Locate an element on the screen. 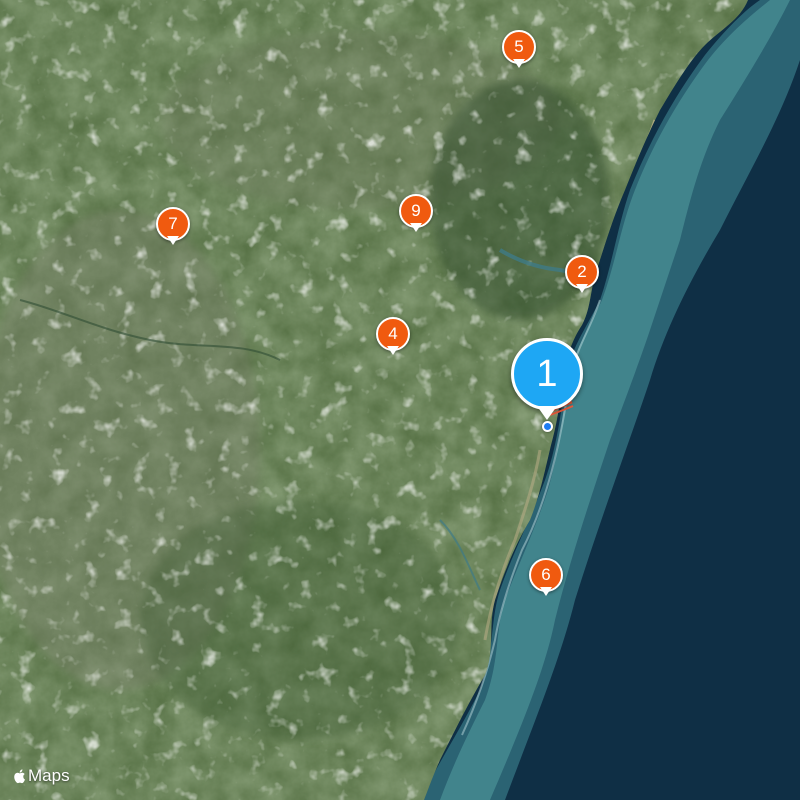 The height and width of the screenshot is (800, 800). map-pin-4: 4 is located at coordinates (393, 339).